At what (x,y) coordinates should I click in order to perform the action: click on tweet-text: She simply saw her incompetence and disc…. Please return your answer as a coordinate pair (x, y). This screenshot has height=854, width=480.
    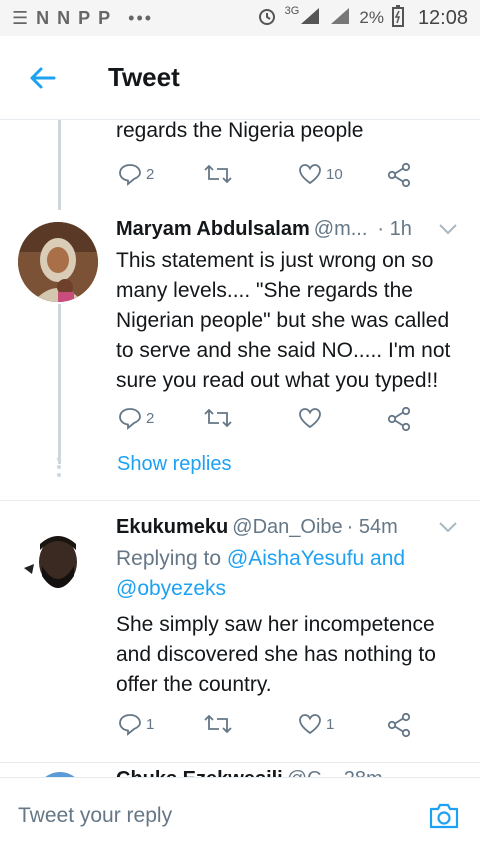
    Looking at the image, I should click on (276, 654).